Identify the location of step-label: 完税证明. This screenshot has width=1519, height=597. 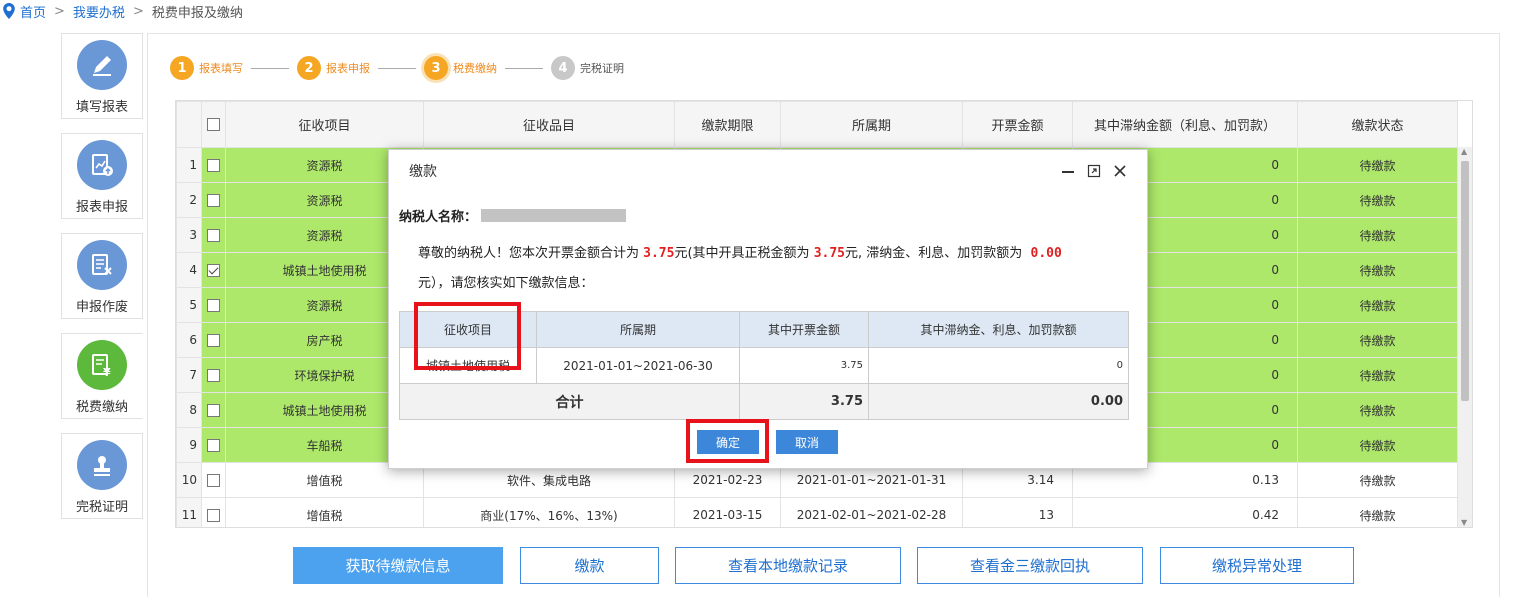
(602, 68).